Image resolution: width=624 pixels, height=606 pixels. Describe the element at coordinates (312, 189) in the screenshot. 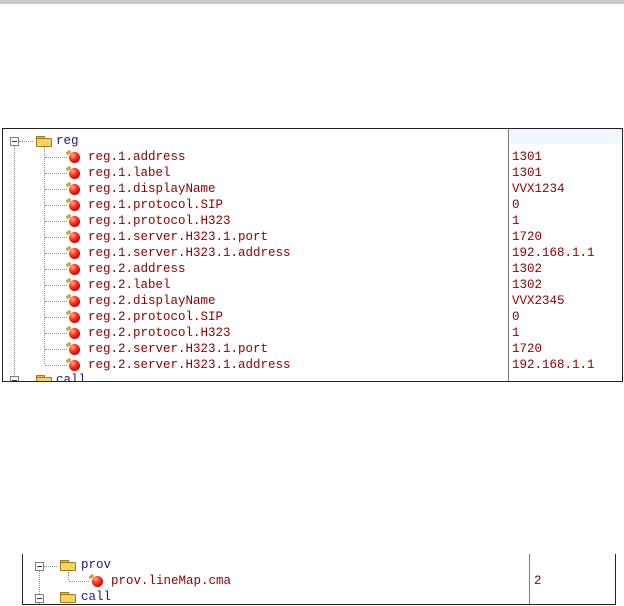

I see `tree-row: reg.1.displayName VVX1234` at that location.